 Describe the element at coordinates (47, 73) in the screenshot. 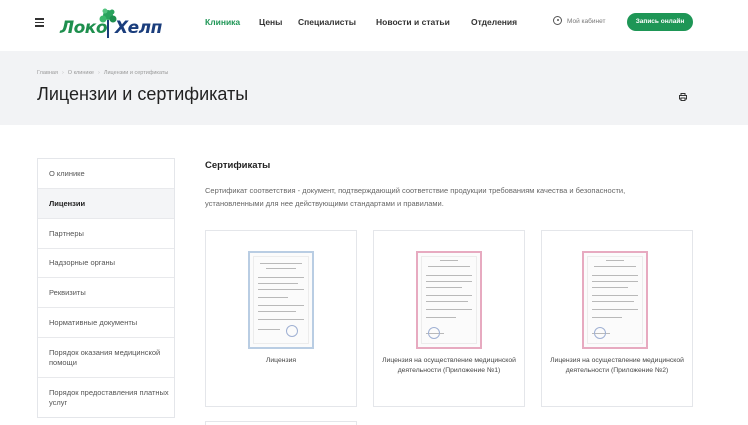

I see `breadcrumb-home: Главная` at that location.